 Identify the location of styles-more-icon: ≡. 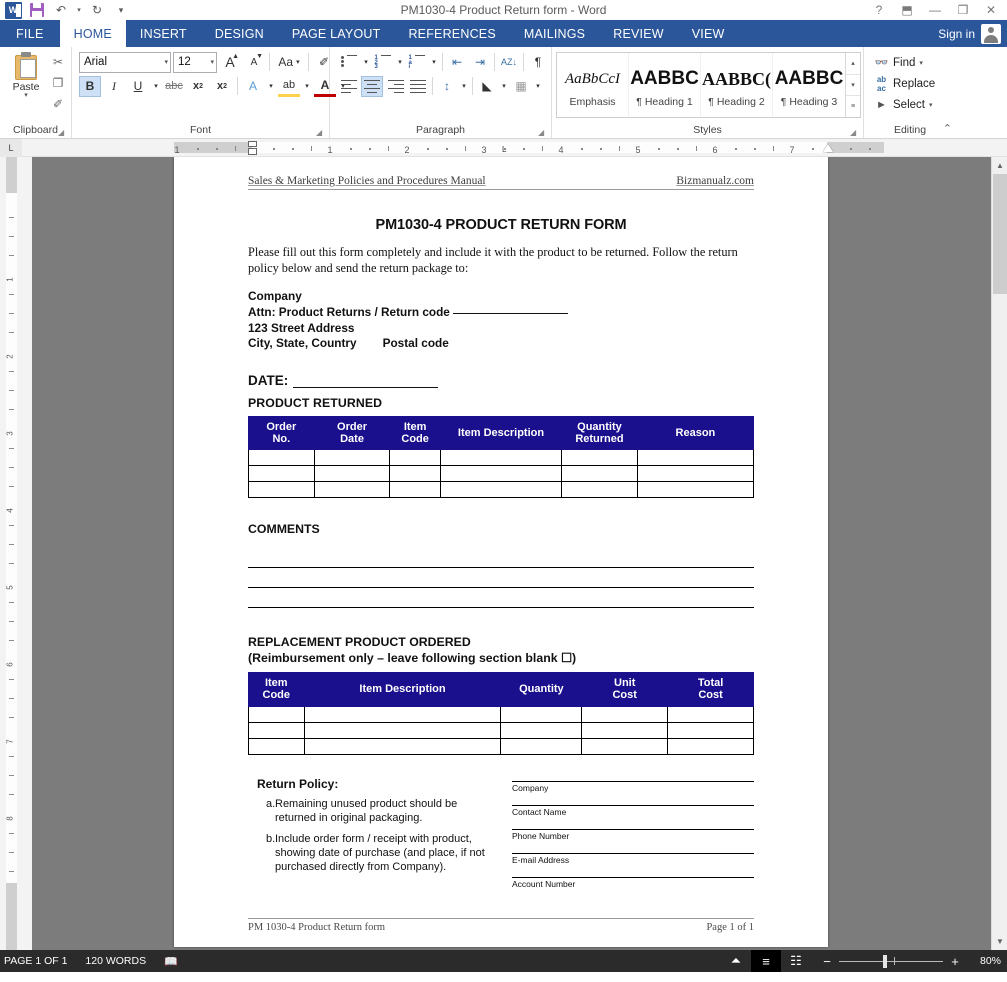
(853, 106).